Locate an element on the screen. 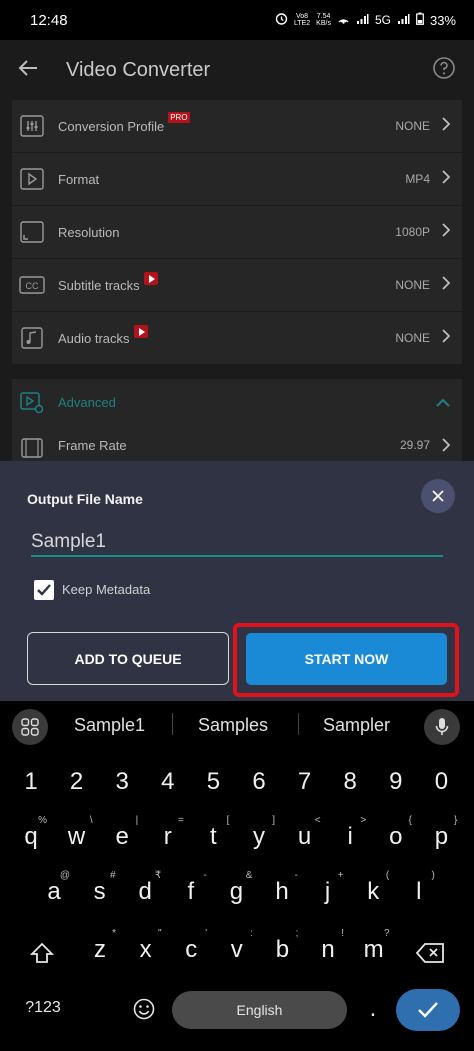 The width and height of the screenshot is (474, 1051). key-secondary-char: ; is located at coordinates (297, 933).